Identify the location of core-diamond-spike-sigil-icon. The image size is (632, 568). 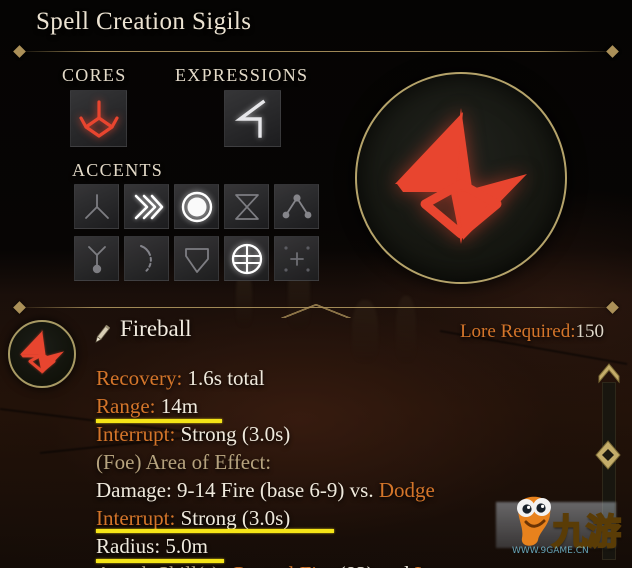
(99, 119).